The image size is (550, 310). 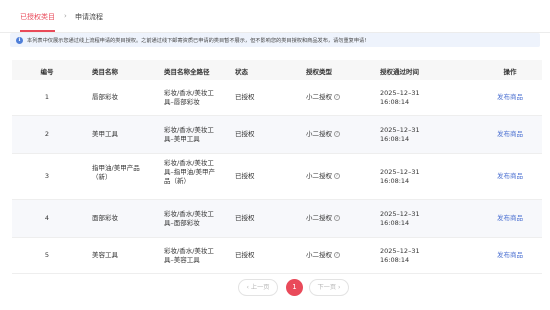 What do you see at coordinates (399, 72) in the screenshot?
I see `header-auth-time: 授权通过时间` at bounding box center [399, 72].